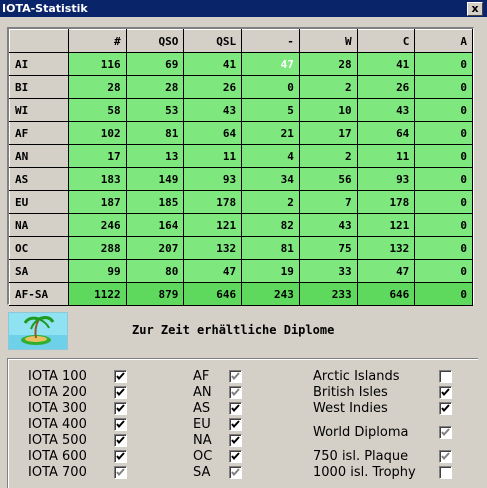 This screenshot has width=487, height=488. What do you see at coordinates (270, 179) in the screenshot?
I see `table-cell: 34` at bounding box center [270, 179].